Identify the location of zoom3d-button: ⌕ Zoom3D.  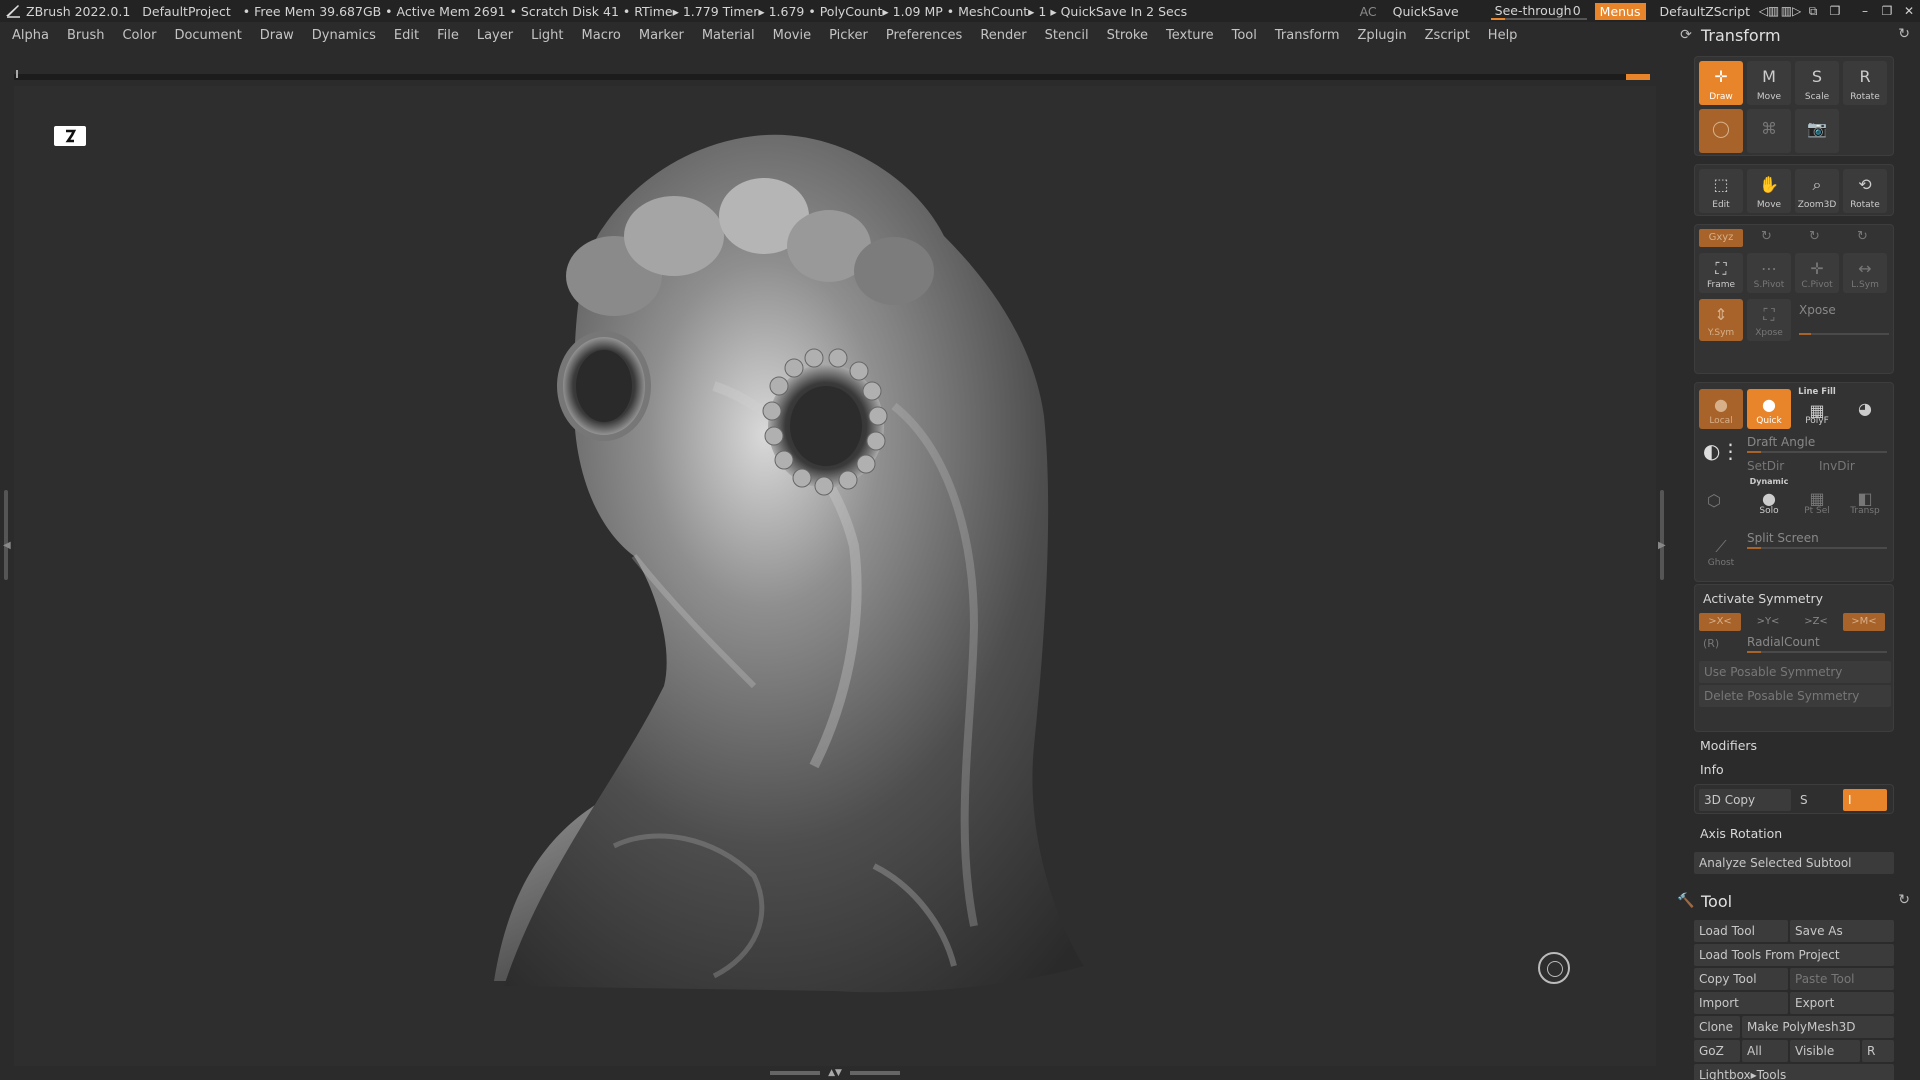
(1817, 191).